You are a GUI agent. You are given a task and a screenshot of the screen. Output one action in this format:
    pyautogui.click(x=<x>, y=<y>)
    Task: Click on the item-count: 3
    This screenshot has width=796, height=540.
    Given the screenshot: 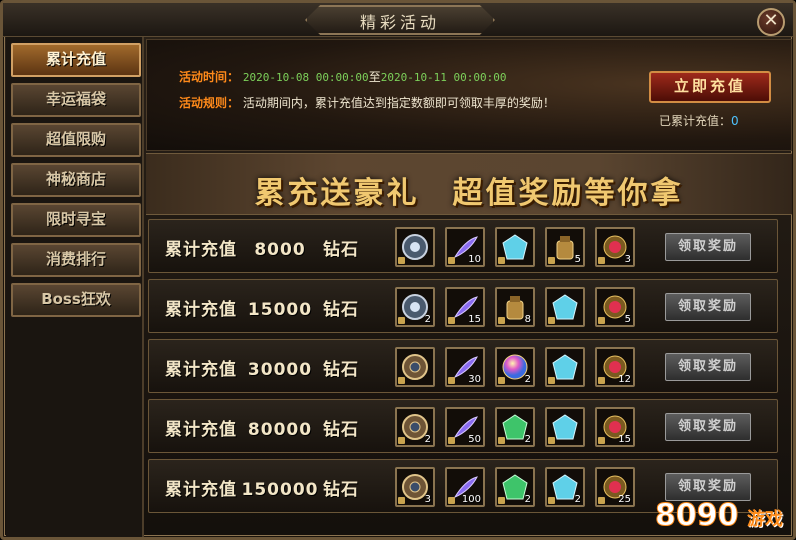 What is the action you would take?
    pyautogui.click(x=427, y=499)
    